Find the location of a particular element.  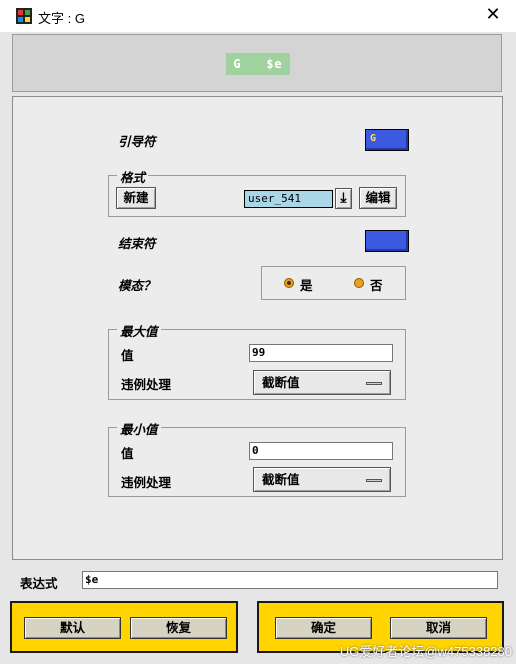

preview-area: G $e is located at coordinates (257, 63).